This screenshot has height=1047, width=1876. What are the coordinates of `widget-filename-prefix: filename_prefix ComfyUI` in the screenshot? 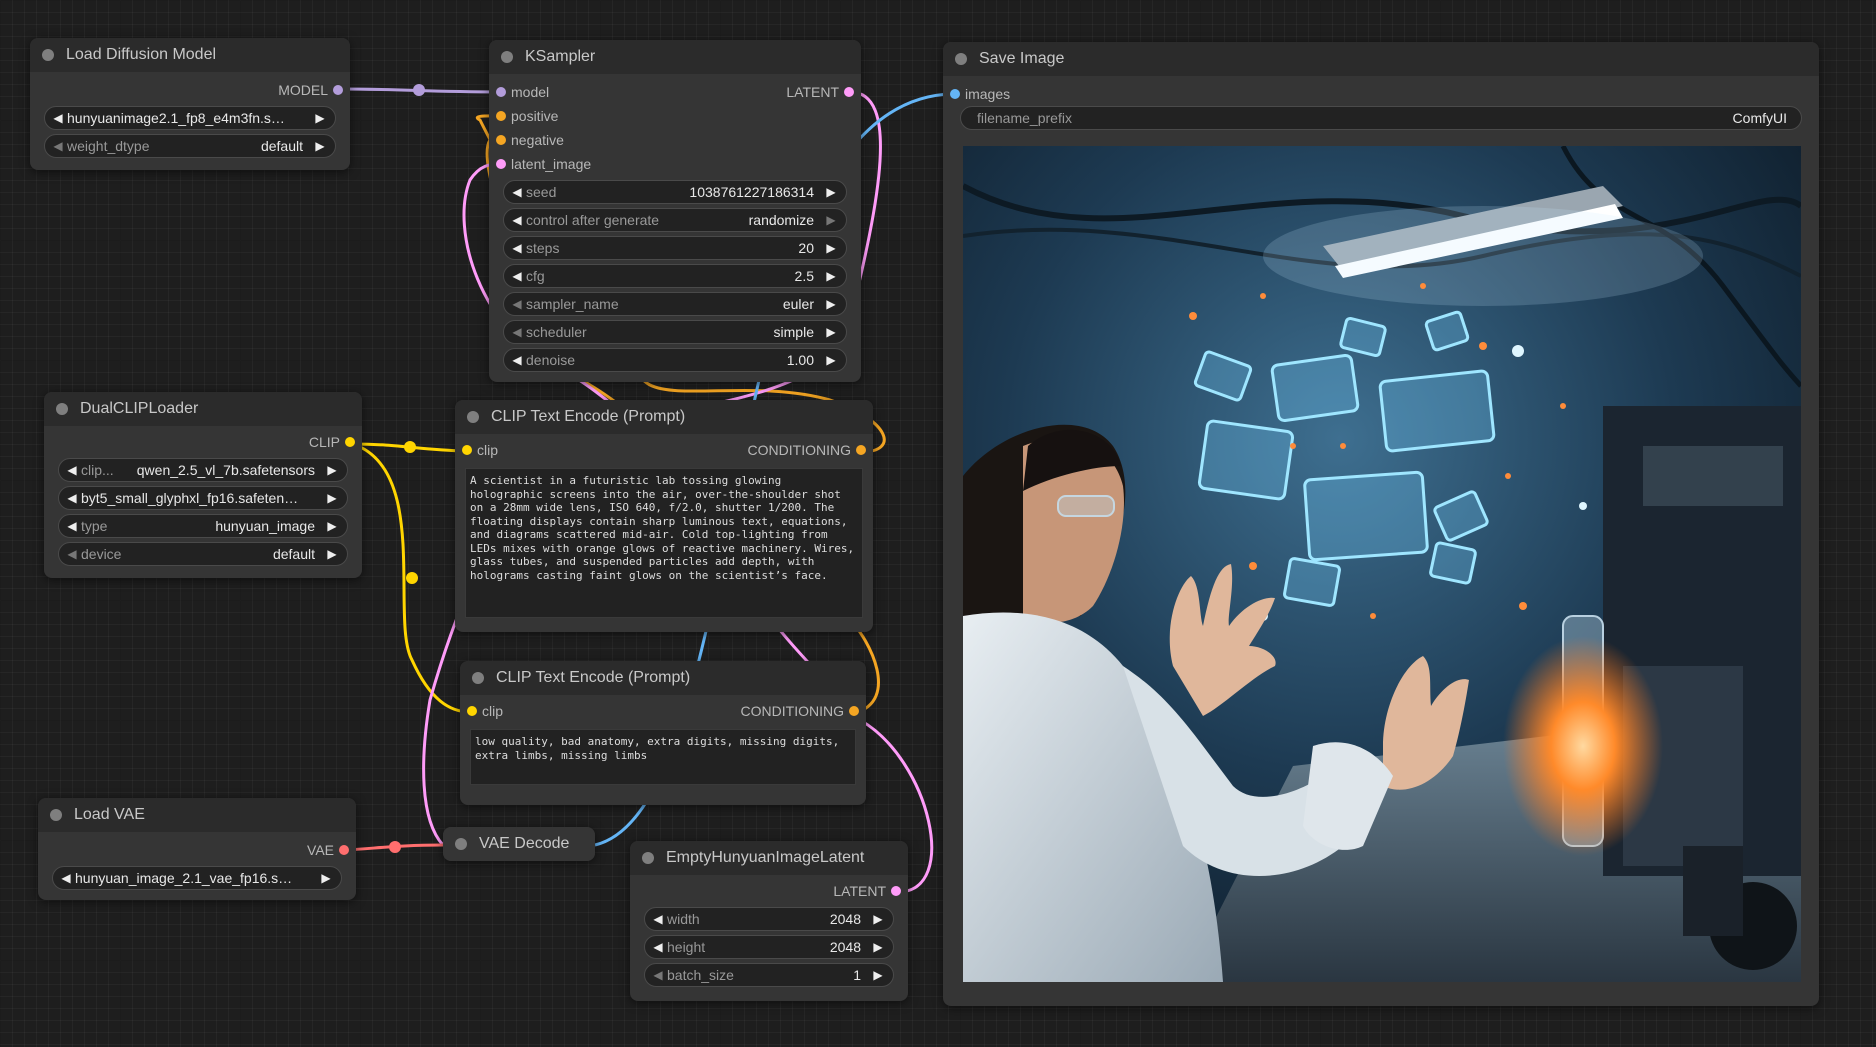 It's located at (1381, 118).